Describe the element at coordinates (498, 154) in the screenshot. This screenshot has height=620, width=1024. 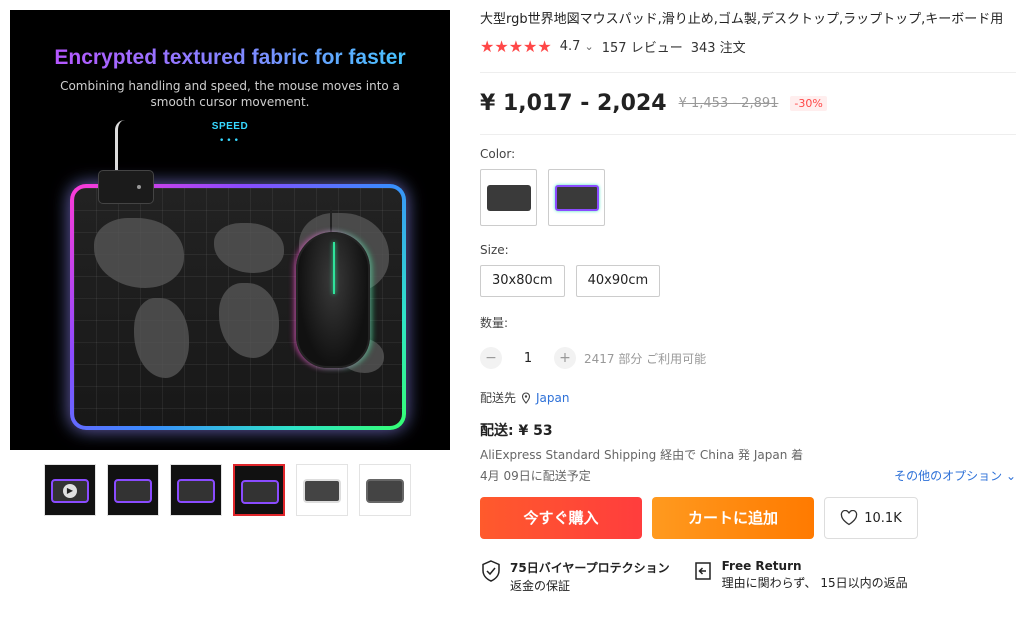
I see `color-label: Color:` at that location.